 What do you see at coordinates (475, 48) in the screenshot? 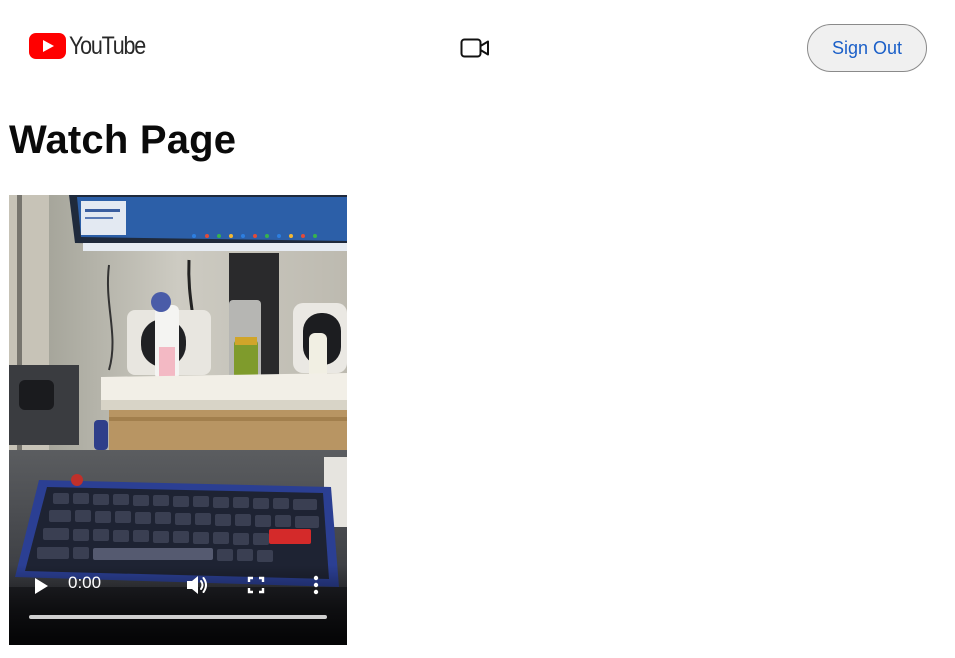
I see `video-camera-icon` at bounding box center [475, 48].